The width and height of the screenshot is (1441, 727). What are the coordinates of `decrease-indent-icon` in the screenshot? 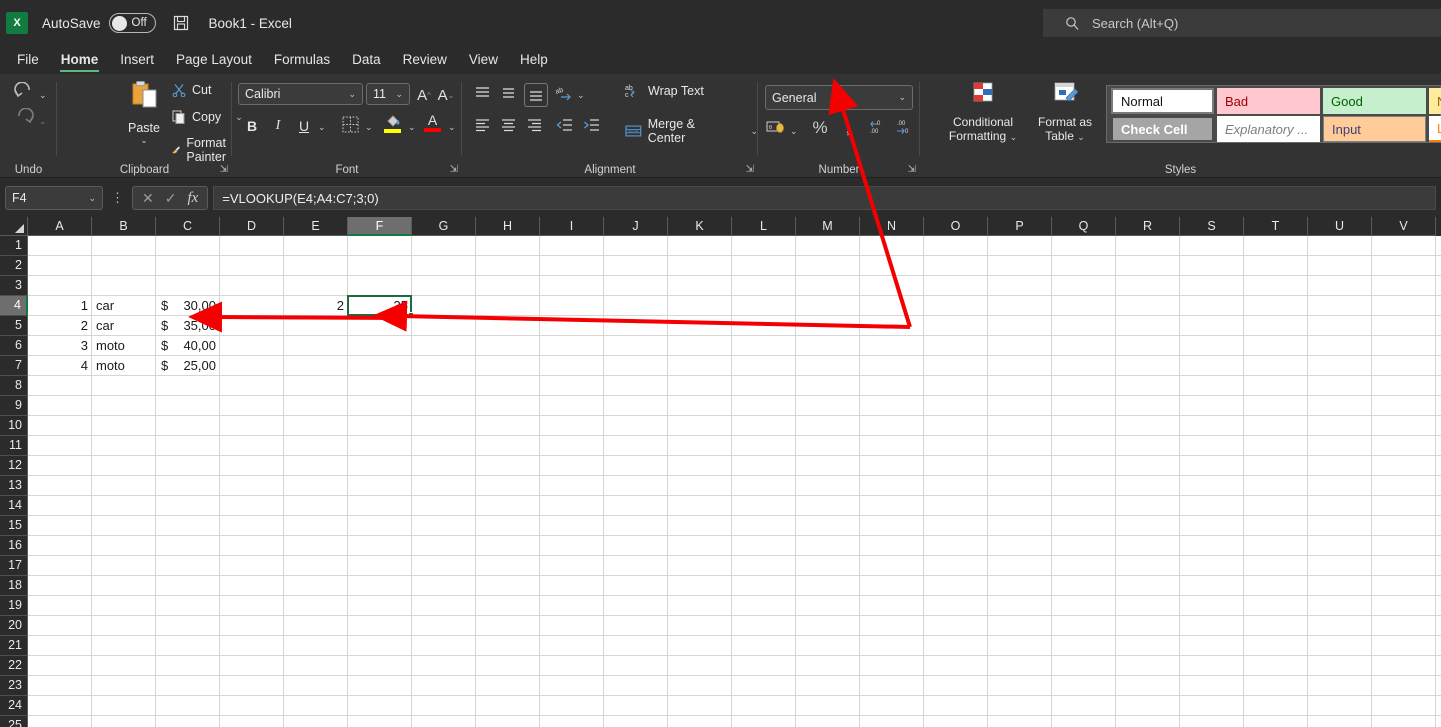 It's located at (565, 125).